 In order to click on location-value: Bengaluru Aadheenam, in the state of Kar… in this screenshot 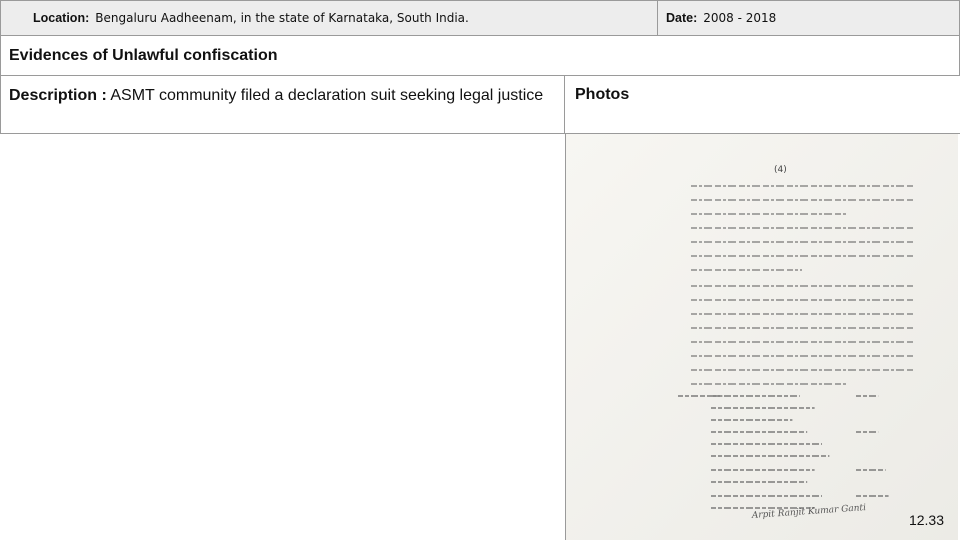, I will do `click(282, 18)`.